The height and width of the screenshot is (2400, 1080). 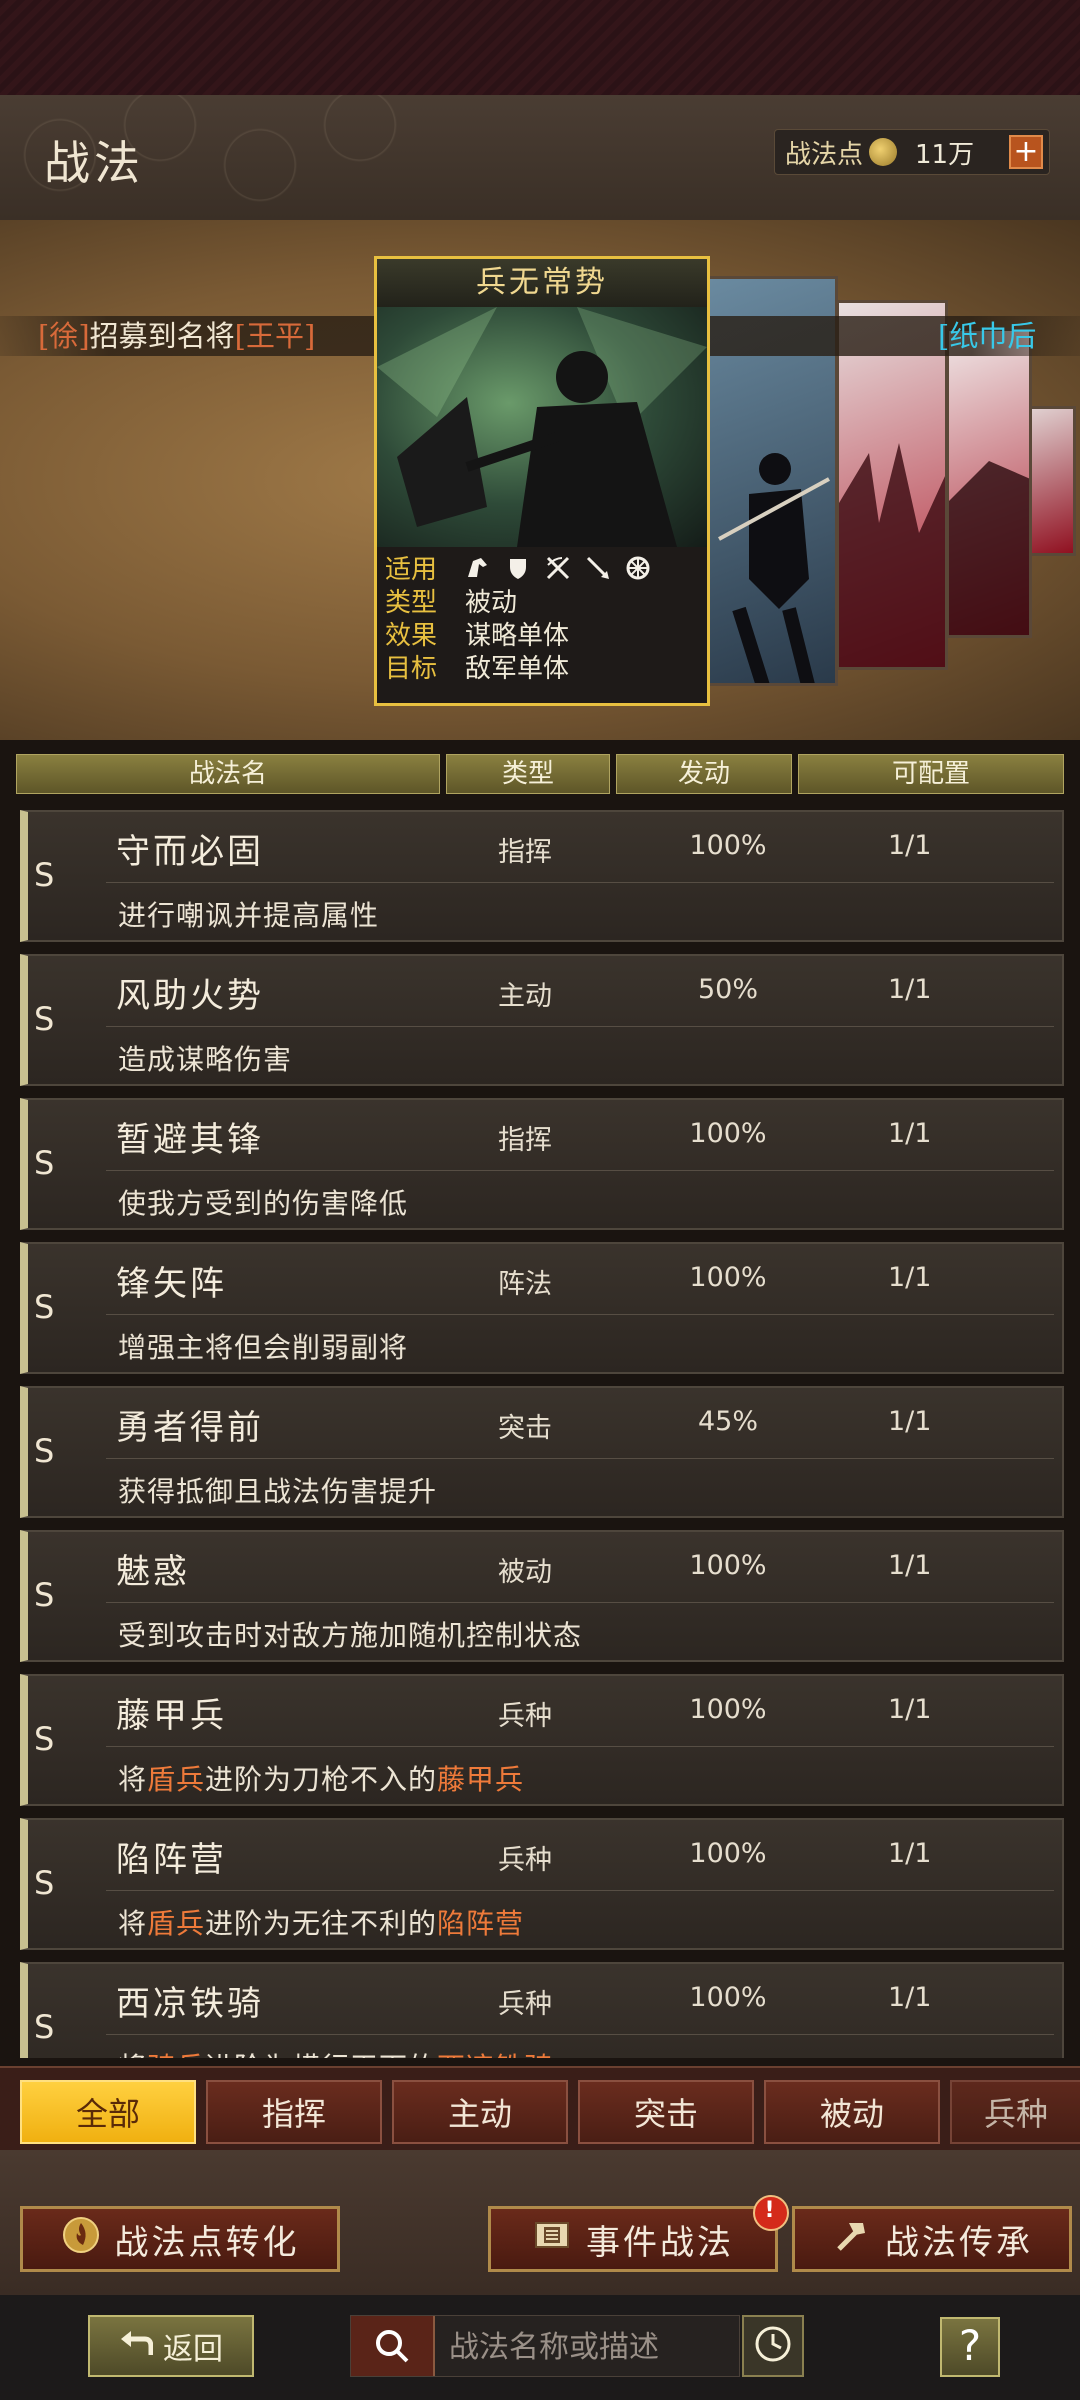 What do you see at coordinates (190, 1428) in the screenshot?
I see `skill-name: 勇者得前` at bounding box center [190, 1428].